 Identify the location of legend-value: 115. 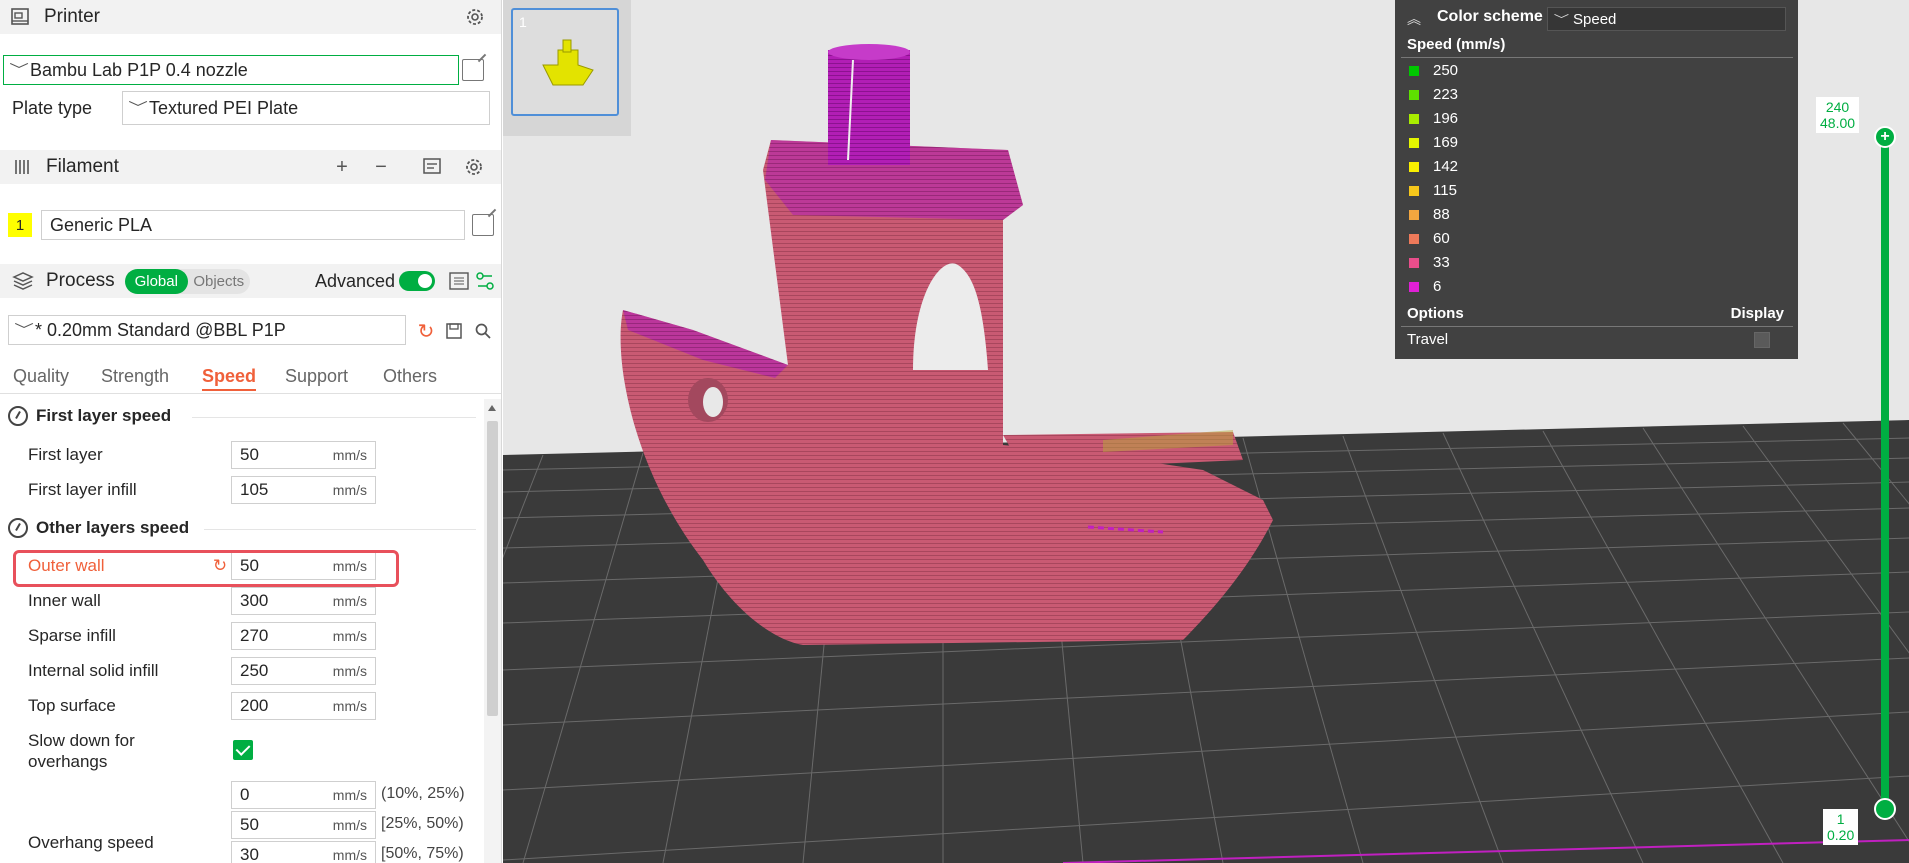
(1445, 190).